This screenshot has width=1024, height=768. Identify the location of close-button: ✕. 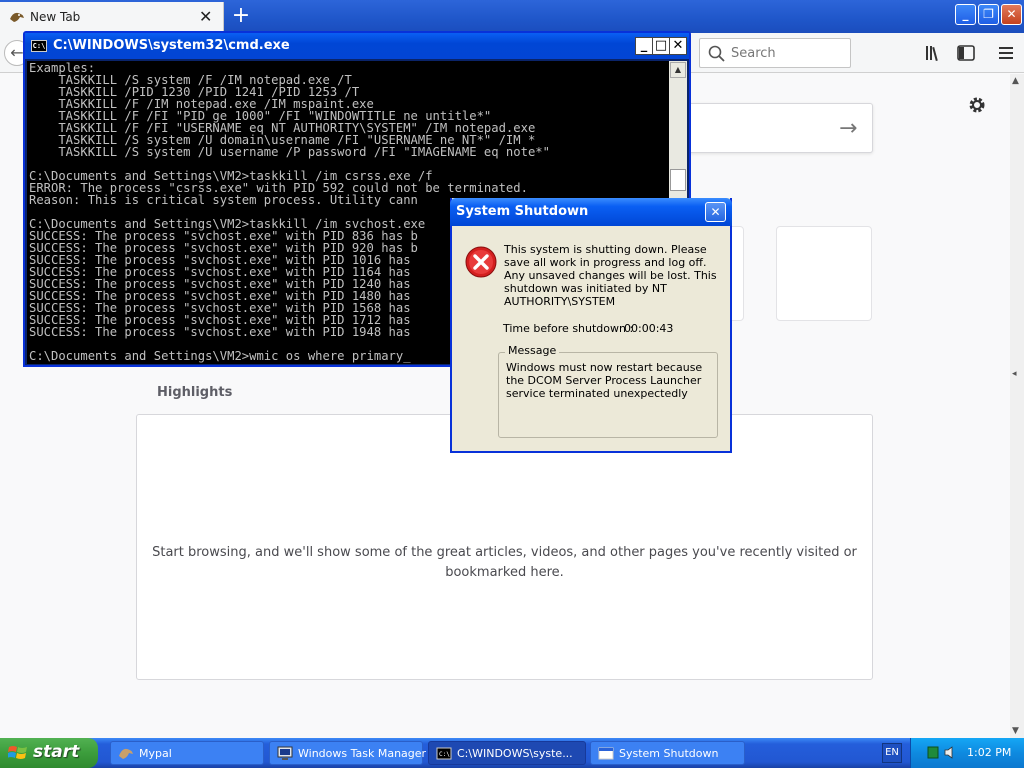
(1011, 14).